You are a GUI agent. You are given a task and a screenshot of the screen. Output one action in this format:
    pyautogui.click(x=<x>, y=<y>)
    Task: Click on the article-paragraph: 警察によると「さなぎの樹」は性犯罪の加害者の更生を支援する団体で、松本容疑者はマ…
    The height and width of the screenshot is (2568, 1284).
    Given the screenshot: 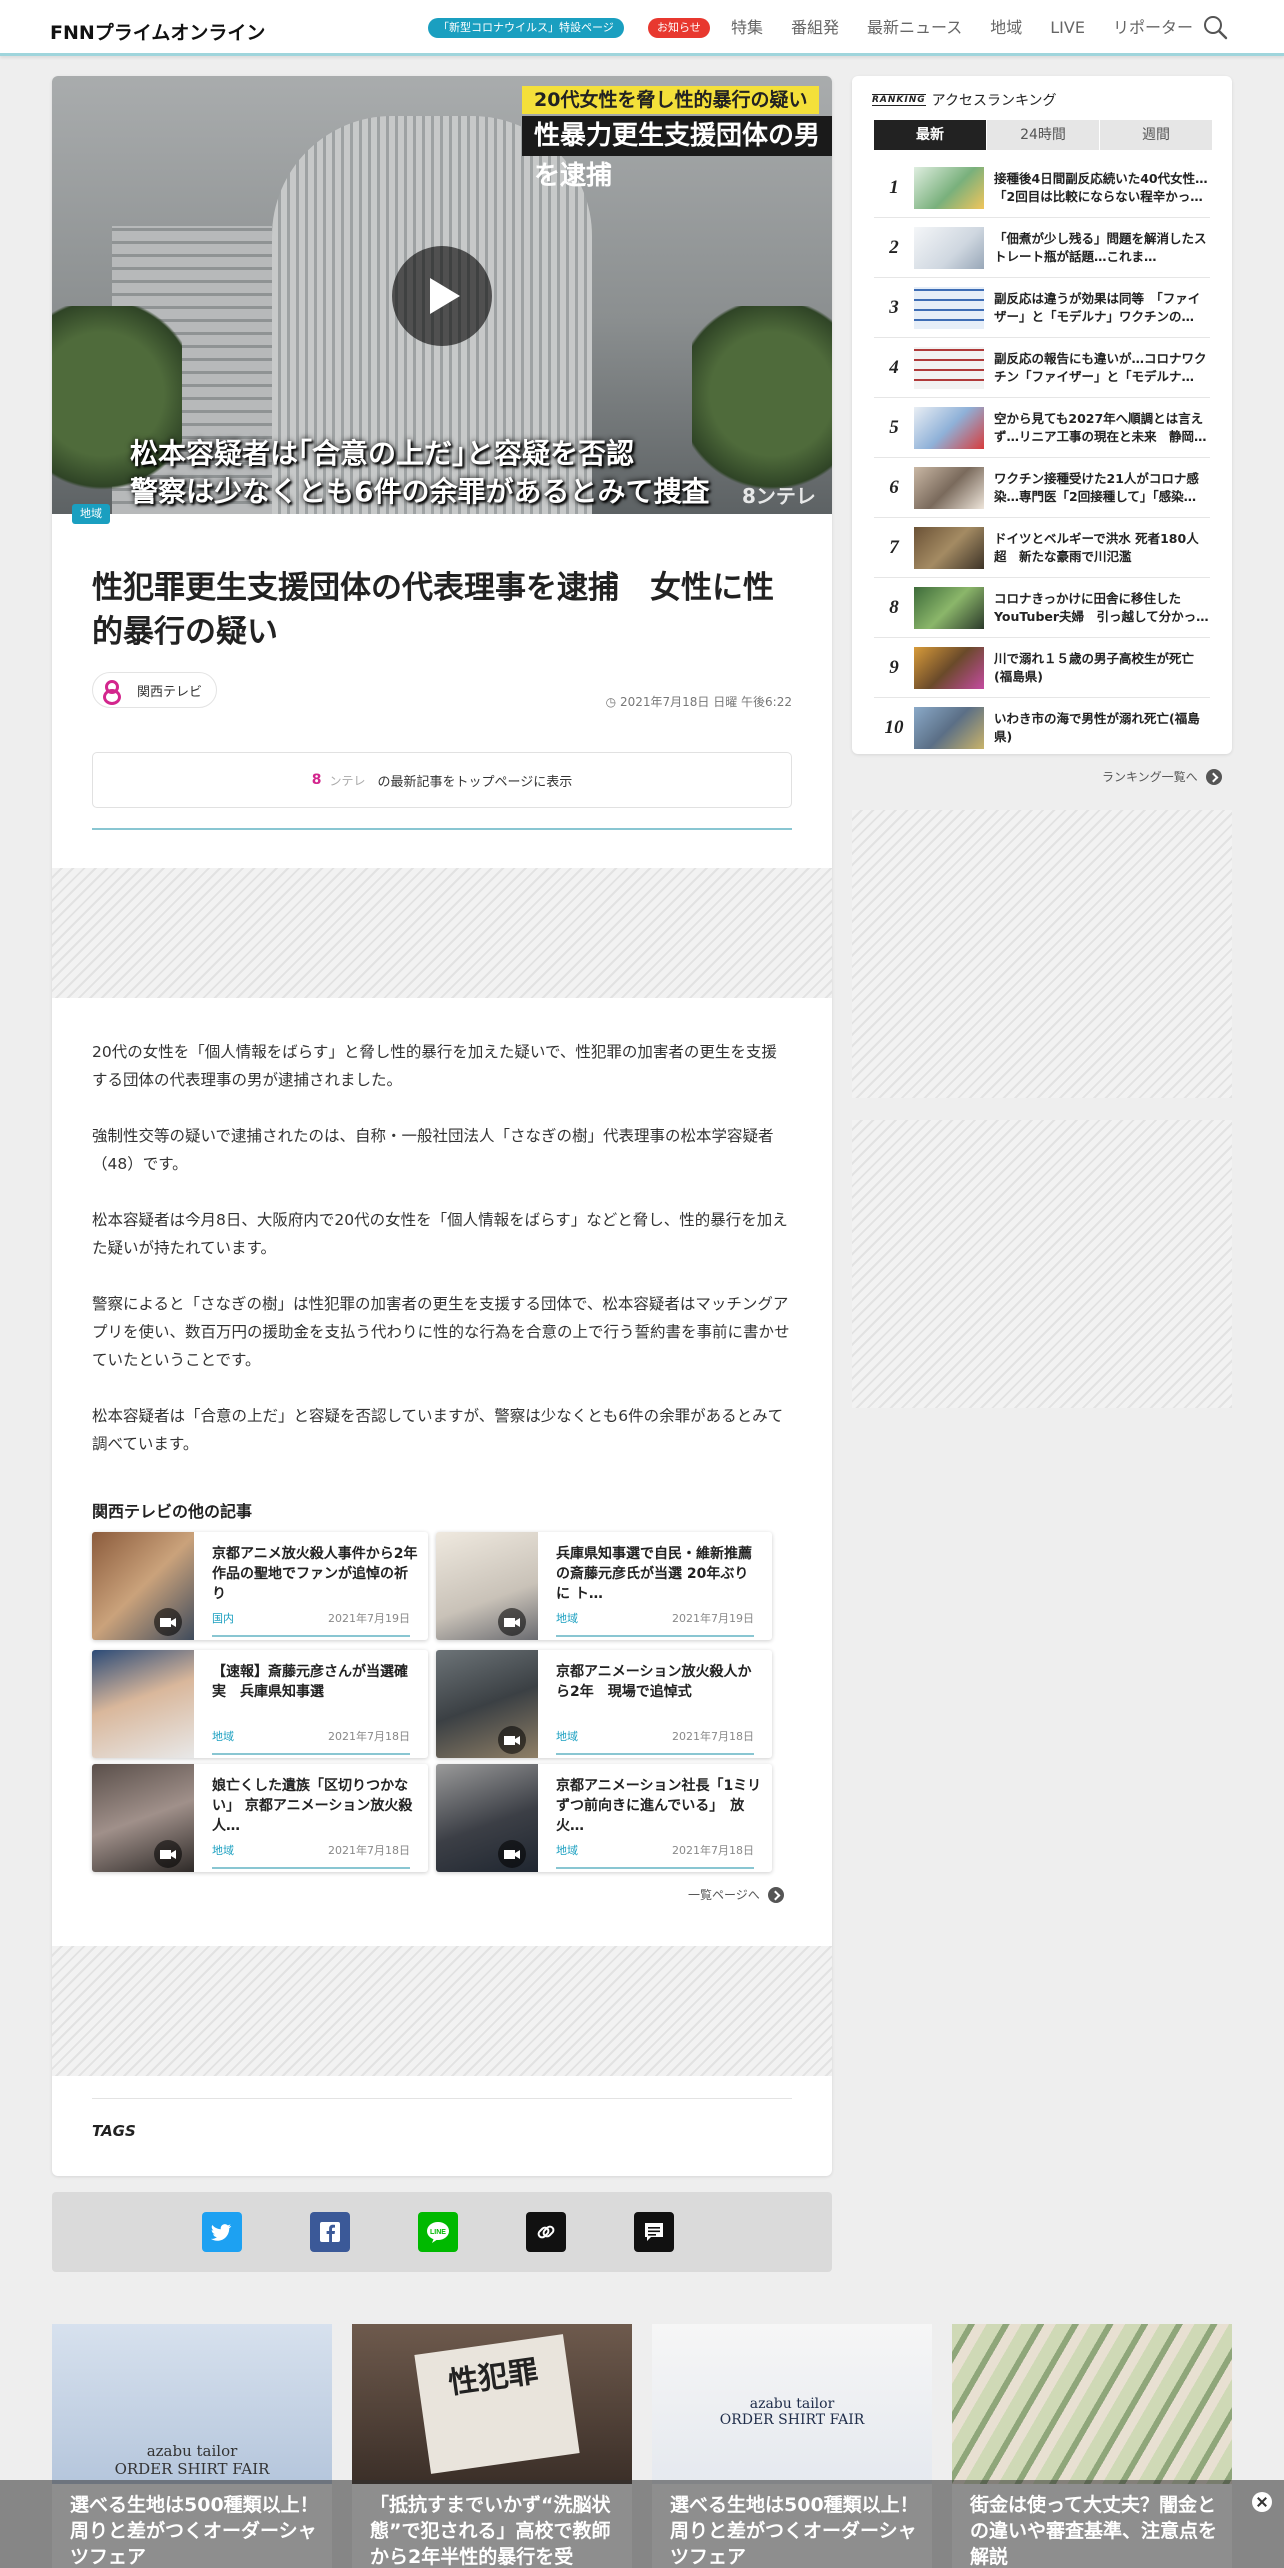 What is the action you would take?
    pyautogui.click(x=441, y=1332)
    